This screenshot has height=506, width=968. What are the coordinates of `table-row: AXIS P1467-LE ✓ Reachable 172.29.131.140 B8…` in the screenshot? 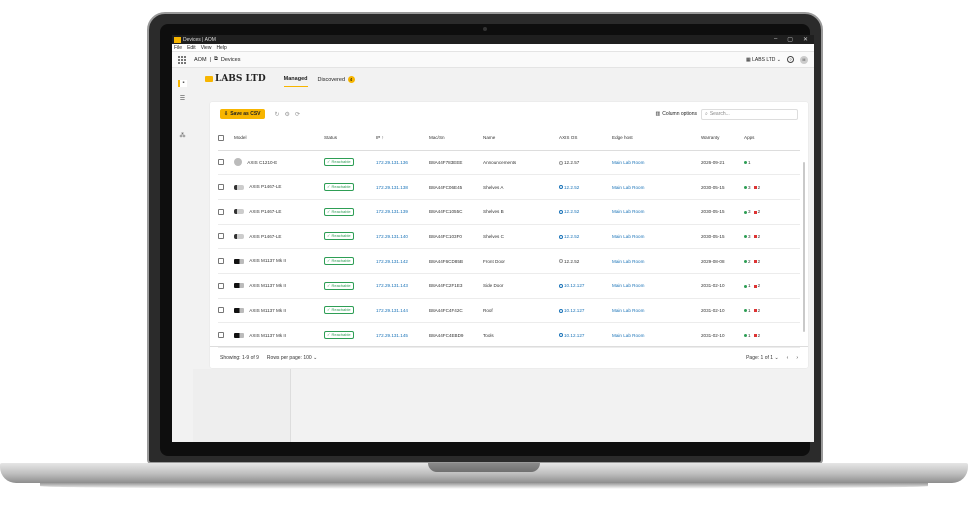 It's located at (509, 237).